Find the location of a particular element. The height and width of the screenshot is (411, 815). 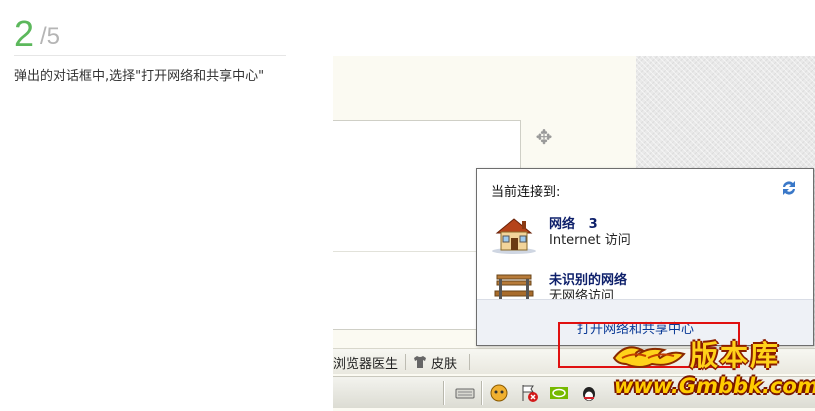

face-icon is located at coordinates (499, 393).